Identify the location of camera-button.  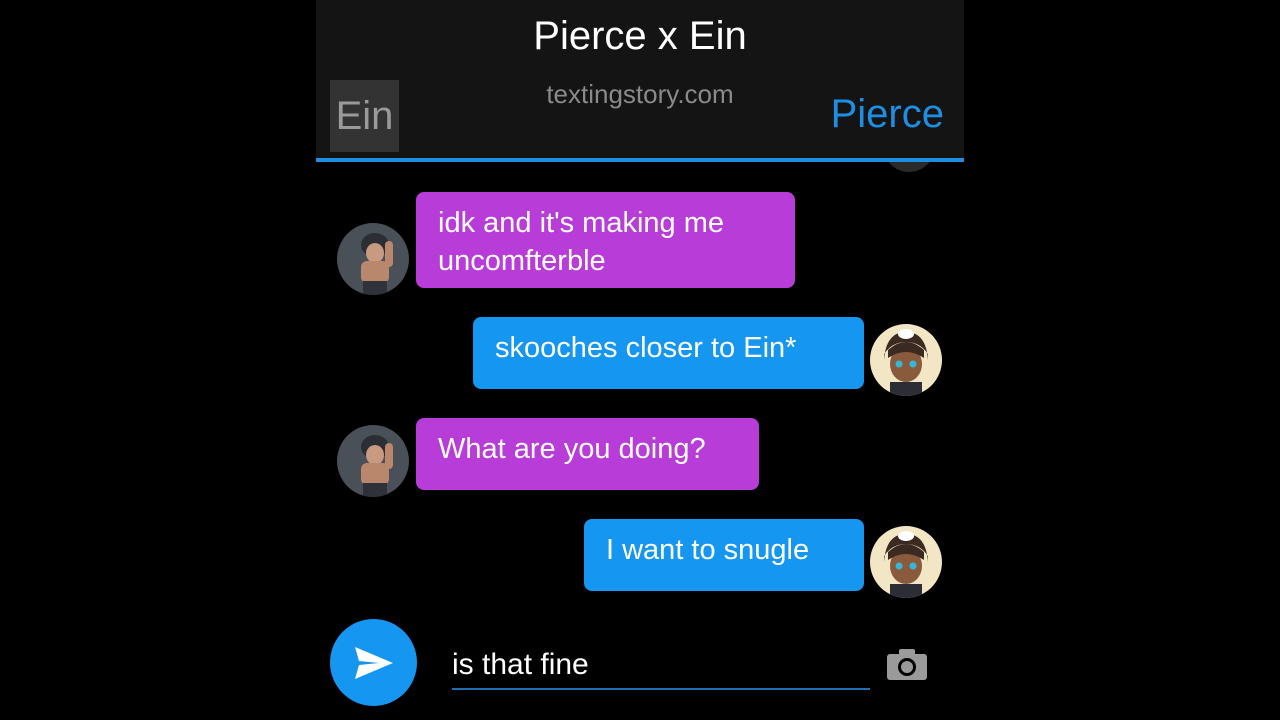
(907, 664).